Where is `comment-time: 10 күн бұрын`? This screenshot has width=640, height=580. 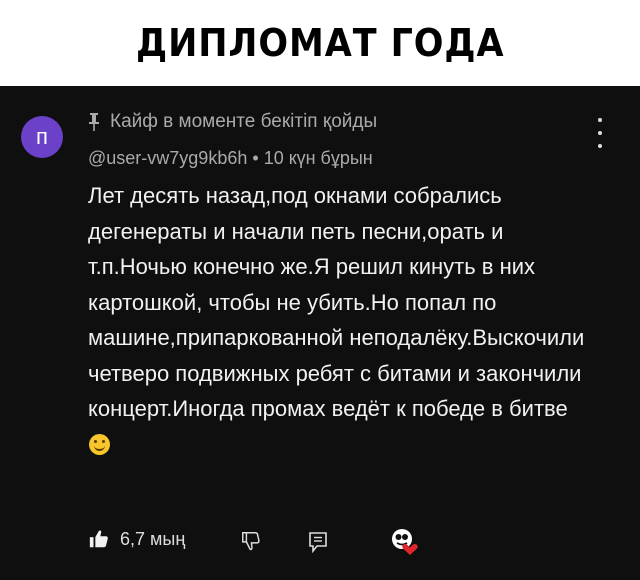
comment-time: 10 күн бұрын is located at coordinates (318, 158).